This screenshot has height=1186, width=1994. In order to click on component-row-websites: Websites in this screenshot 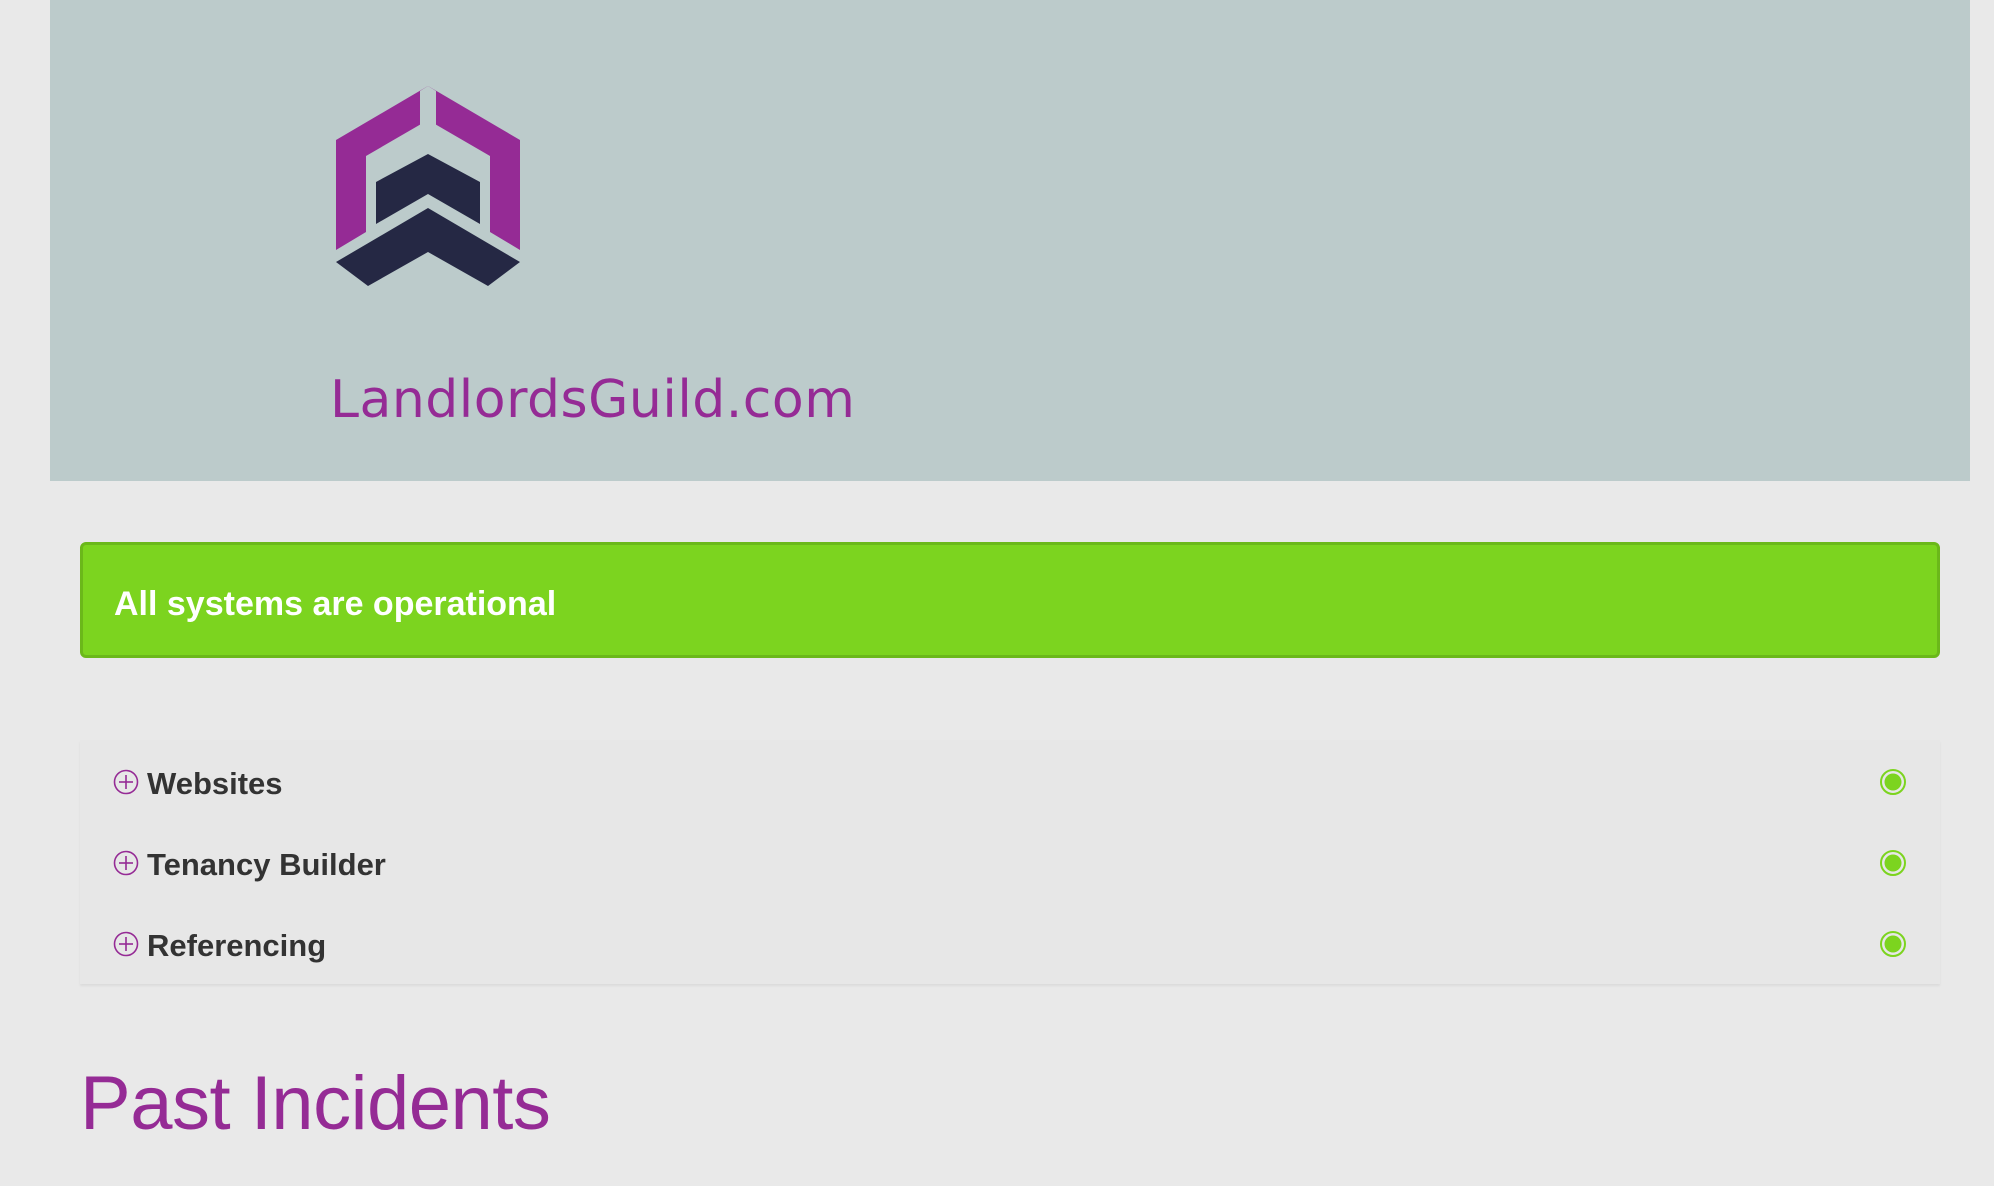, I will do `click(1010, 782)`.